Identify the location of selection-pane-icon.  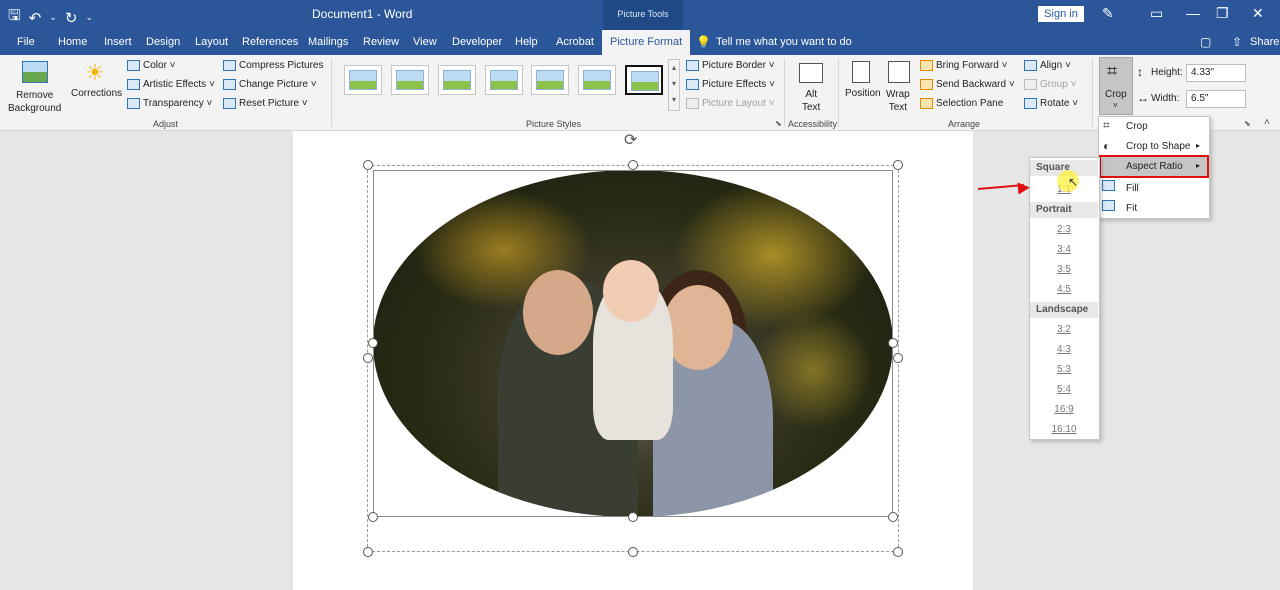
(926, 103).